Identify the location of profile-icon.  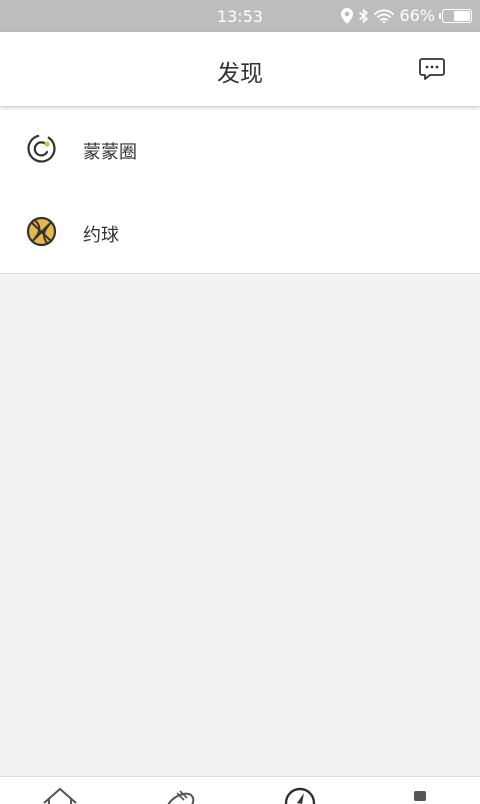
(420, 796).